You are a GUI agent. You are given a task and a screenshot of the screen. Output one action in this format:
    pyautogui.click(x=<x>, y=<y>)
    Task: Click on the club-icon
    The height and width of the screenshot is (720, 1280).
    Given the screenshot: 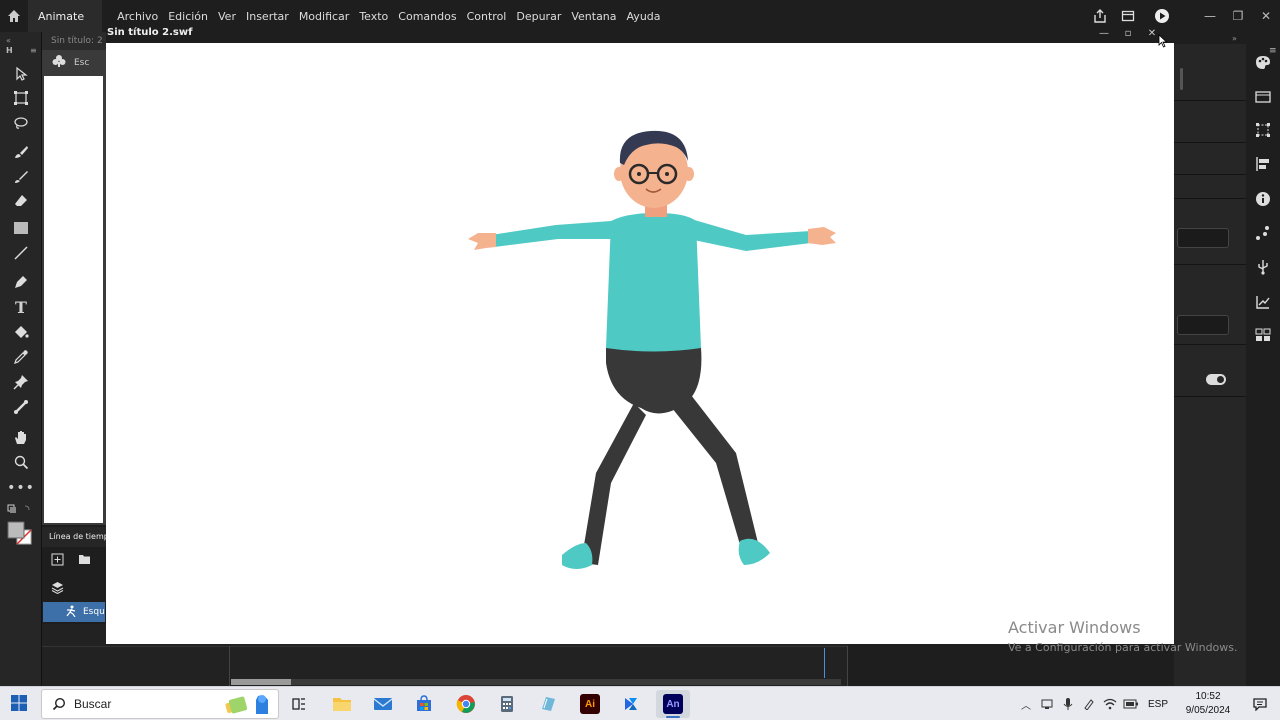 What is the action you would take?
    pyautogui.click(x=59, y=62)
    